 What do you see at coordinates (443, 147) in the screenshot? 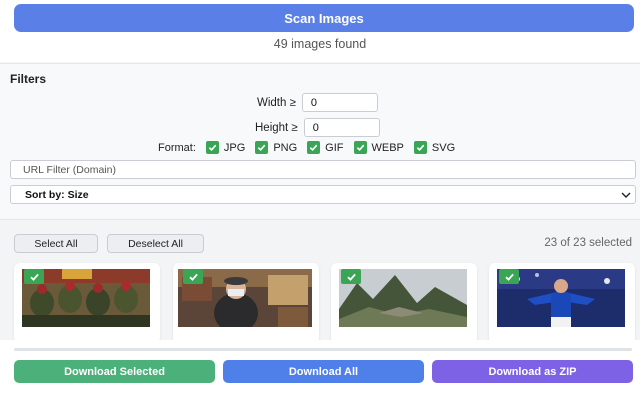
I see `format-svg-label: SVG` at bounding box center [443, 147].